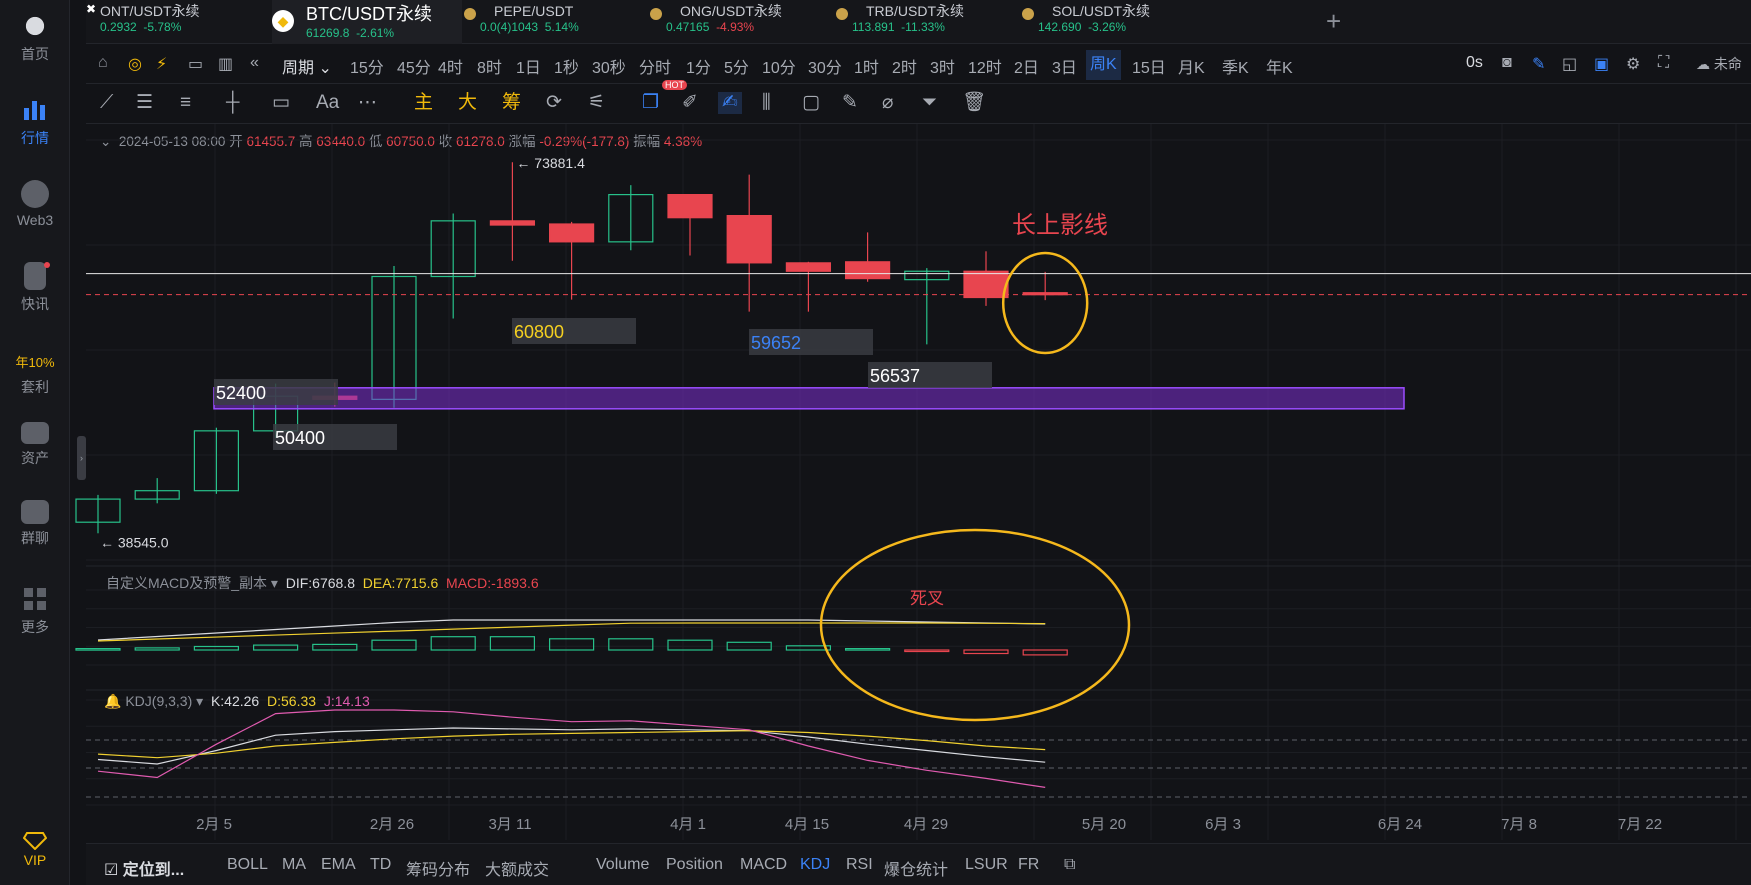 The width and height of the screenshot is (1751, 885). What do you see at coordinates (195, 64) in the screenshot?
I see `calendar-icon: ▭` at bounding box center [195, 64].